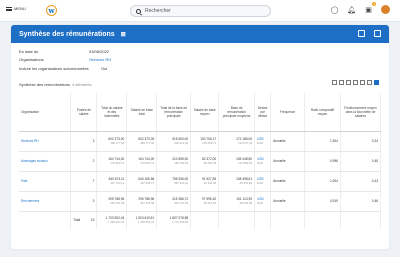 This screenshot has height=257, width=400. I want to click on field-row: Organisations Services RH, so click(65, 60).